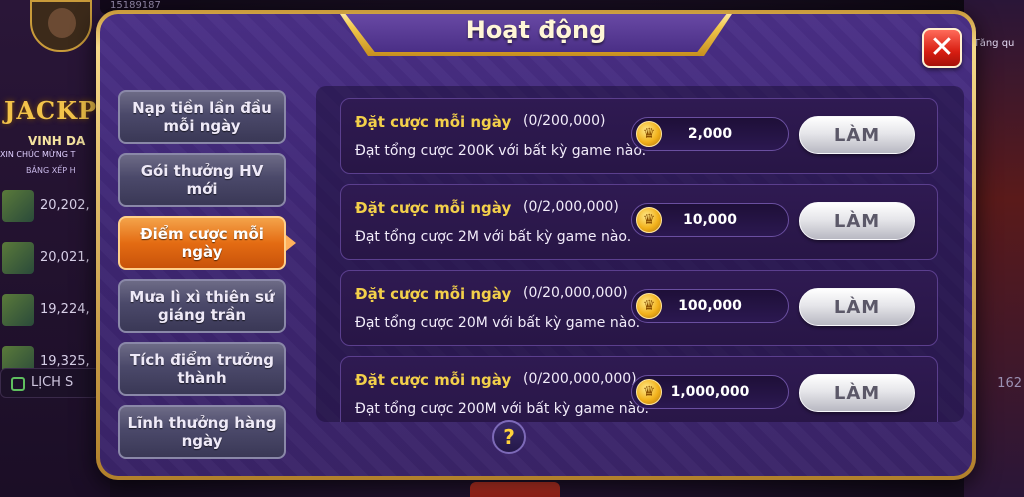  I want to click on task-description: Đạt tổng cược 200M với bất kỳ game nào., so click(502, 409).